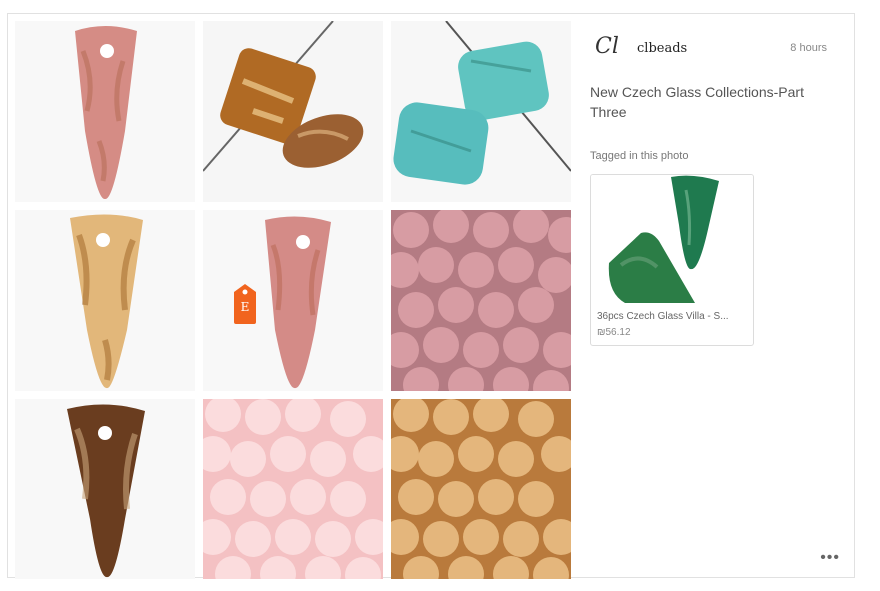 Image resolution: width=880 pixels, height=591 pixels. What do you see at coordinates (293, 111) in the screenshot?
I see `photo-amber-rectangle-beads` at bounding box center [293, 111].